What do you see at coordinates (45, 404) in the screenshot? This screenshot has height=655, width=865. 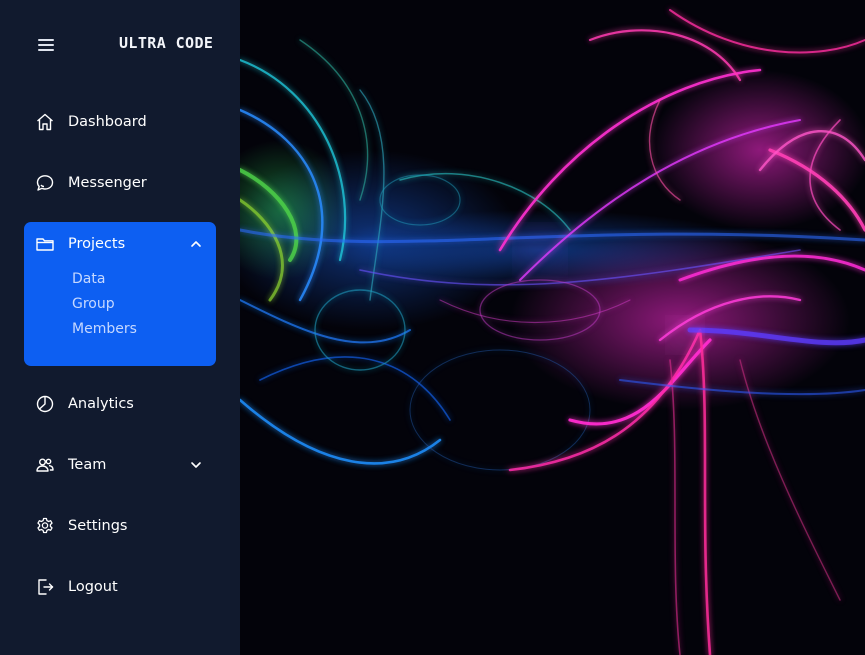 I see `pie-chart-icon` at bounding box center [45, 404].